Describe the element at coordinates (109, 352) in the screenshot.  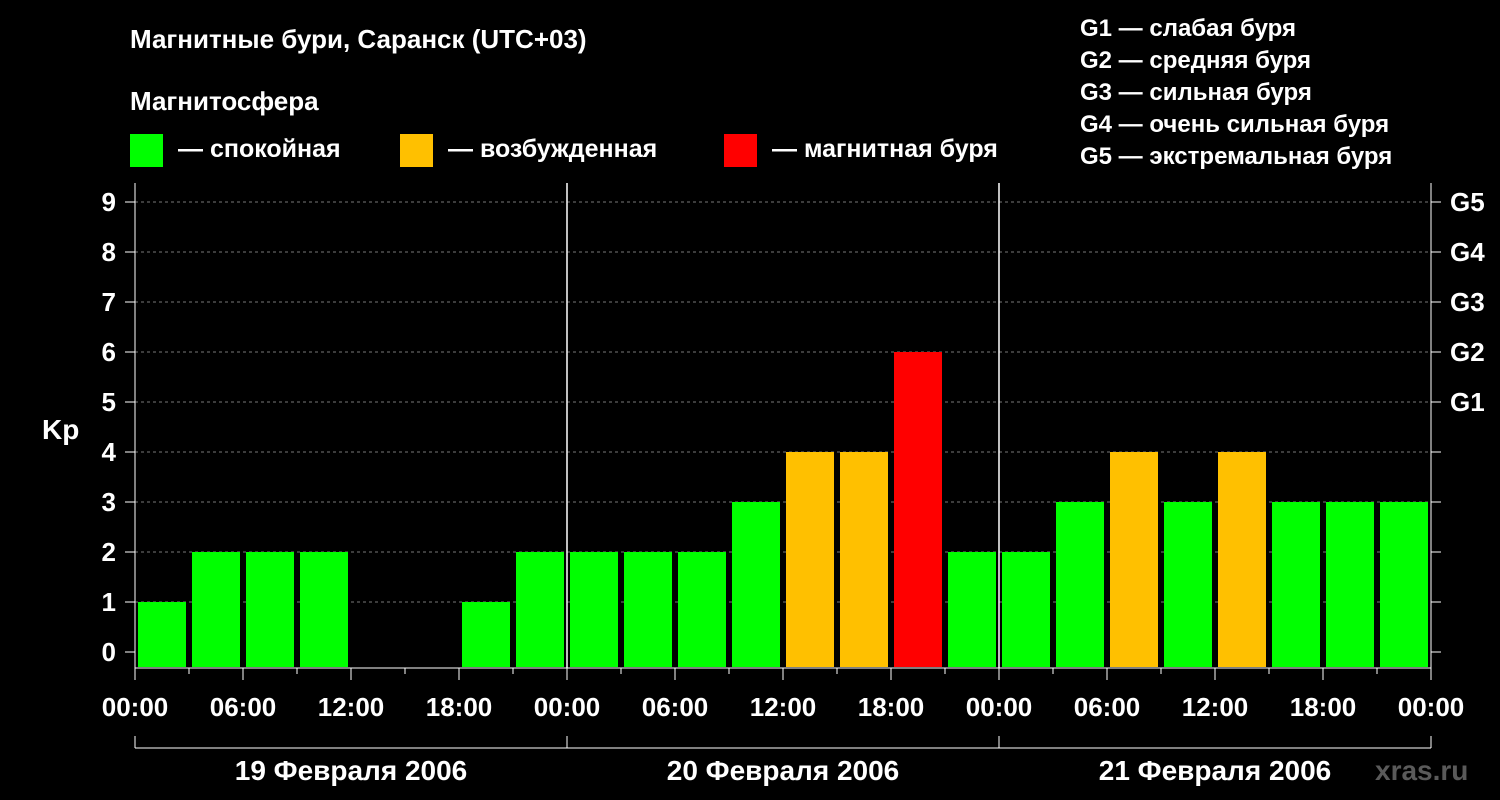
I see `y-tick-label: 6` at that location.